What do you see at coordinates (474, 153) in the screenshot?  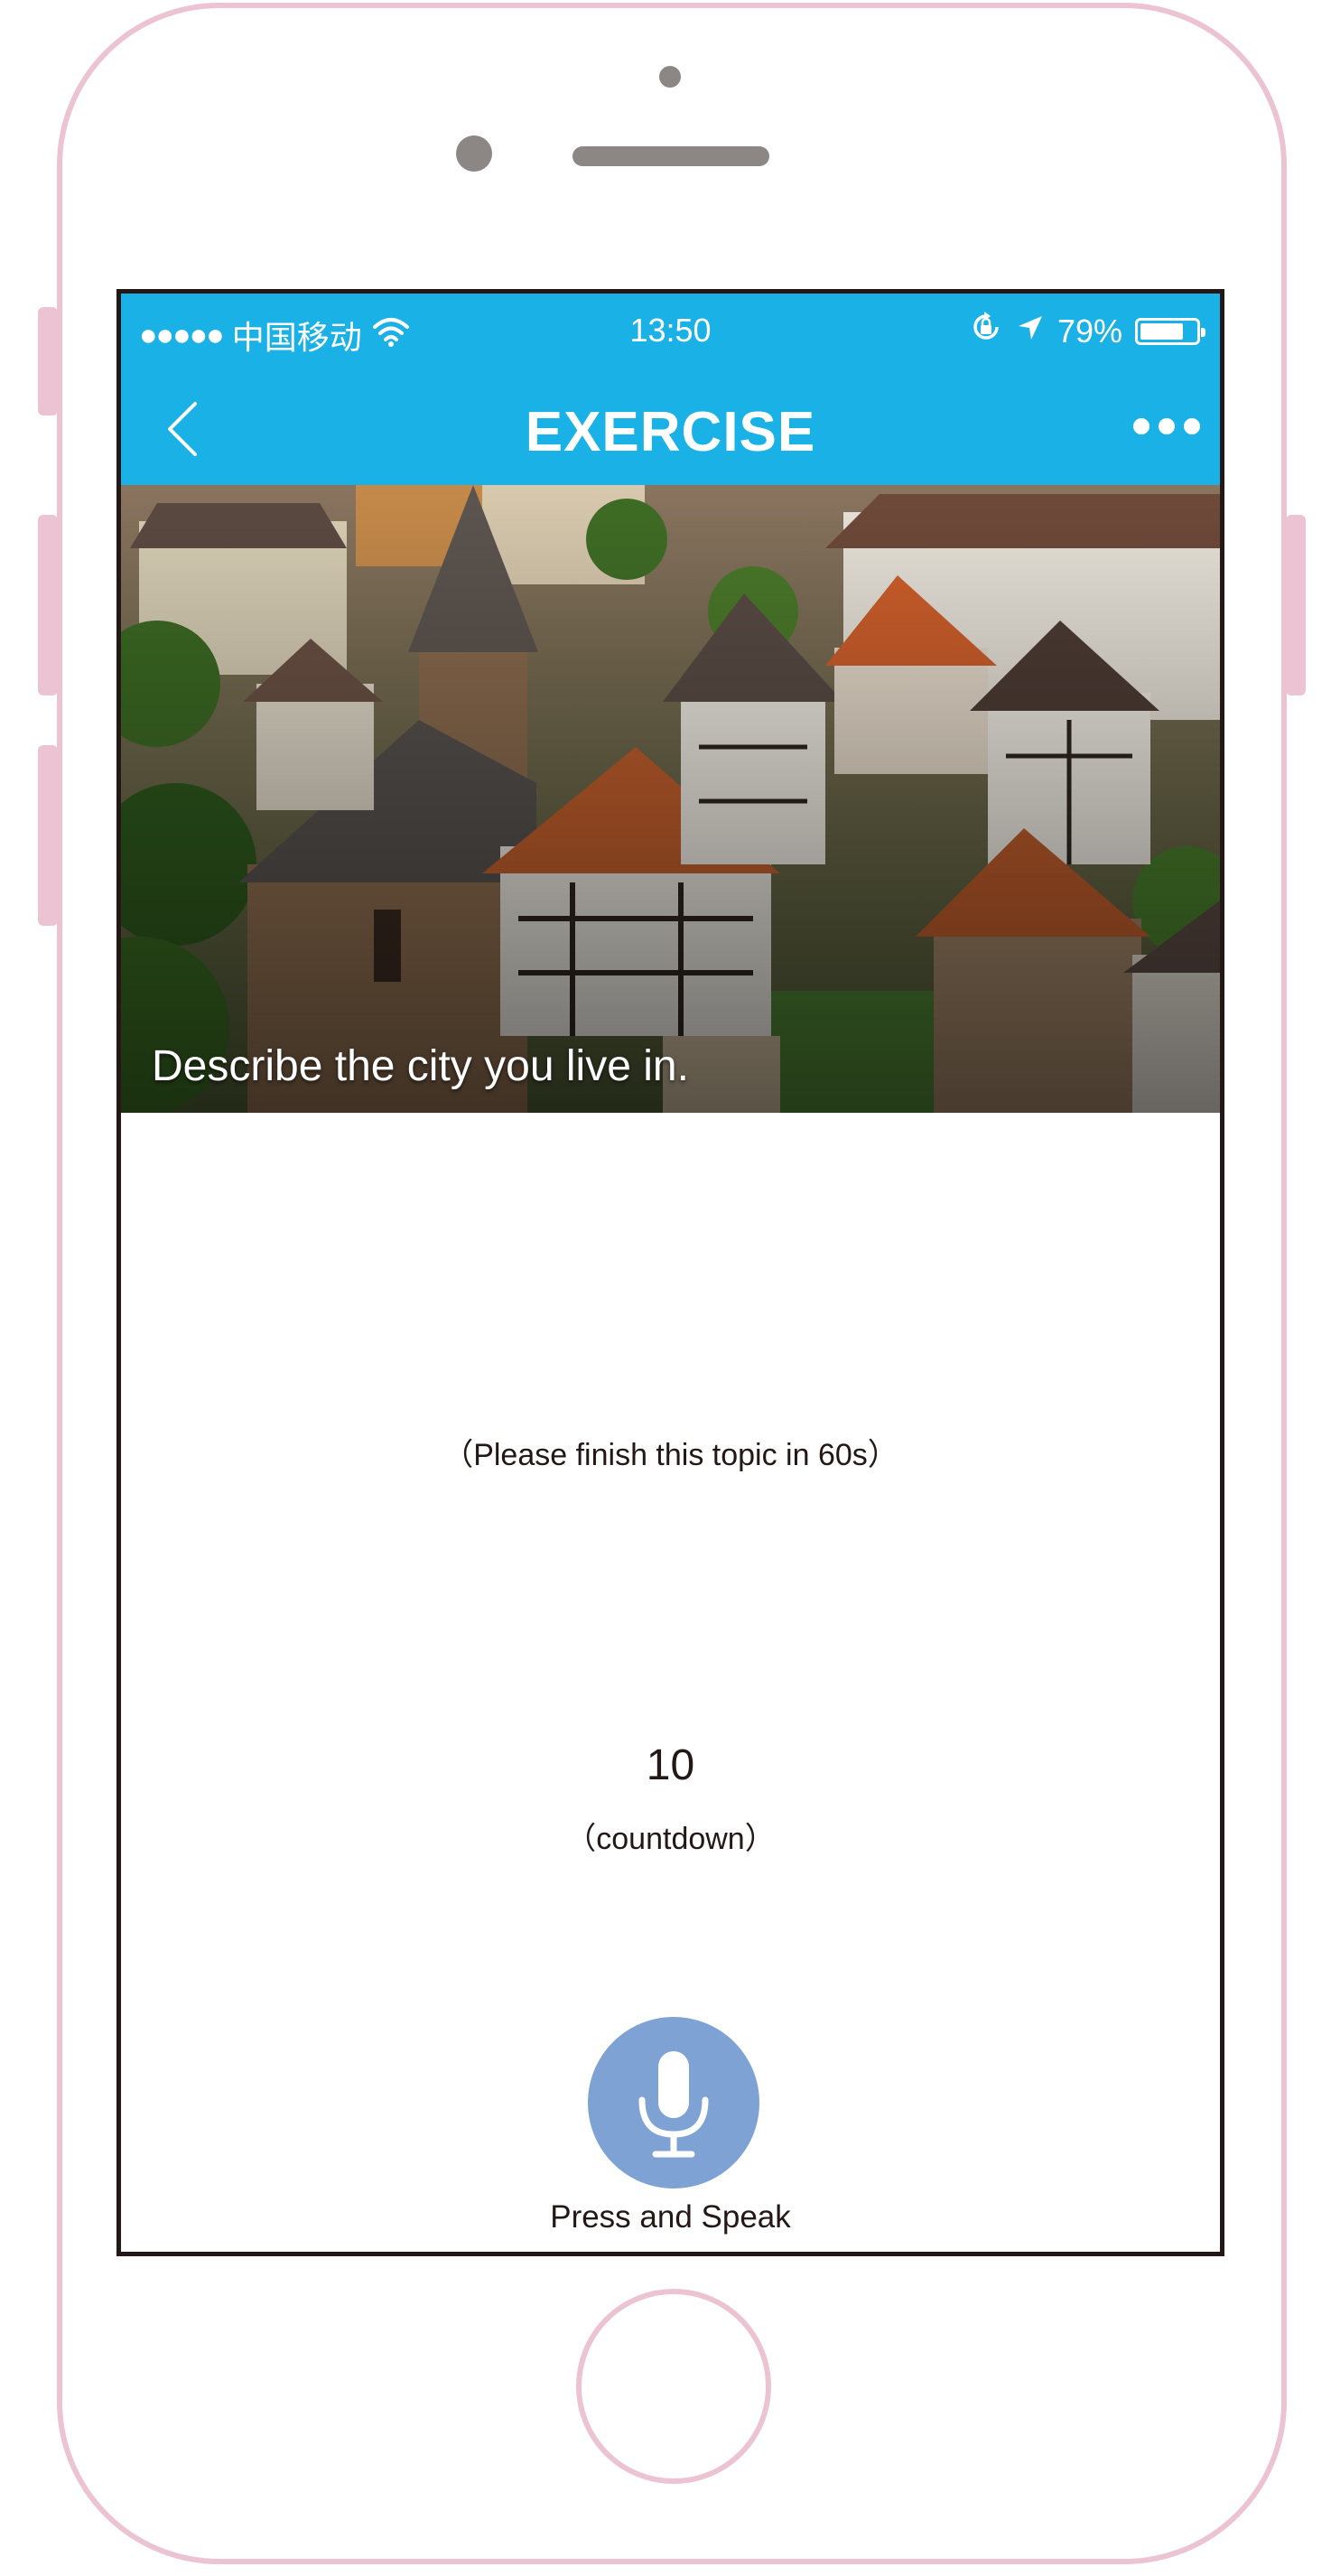 I see `proximity-sensor` at bounding box center [474, 153].